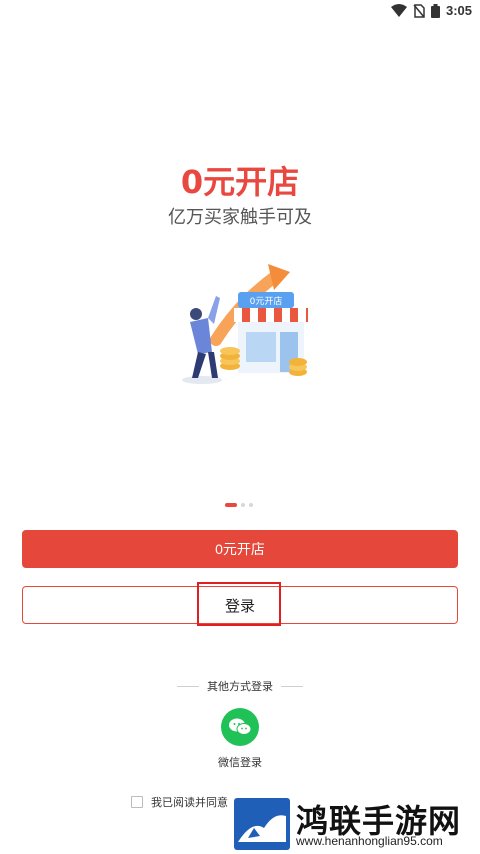 The image size is (480, 854). Describe the element at coordinates (195, 802) in the screenshot. I see `agreement-text: 我已阅读并同意！` at that location.